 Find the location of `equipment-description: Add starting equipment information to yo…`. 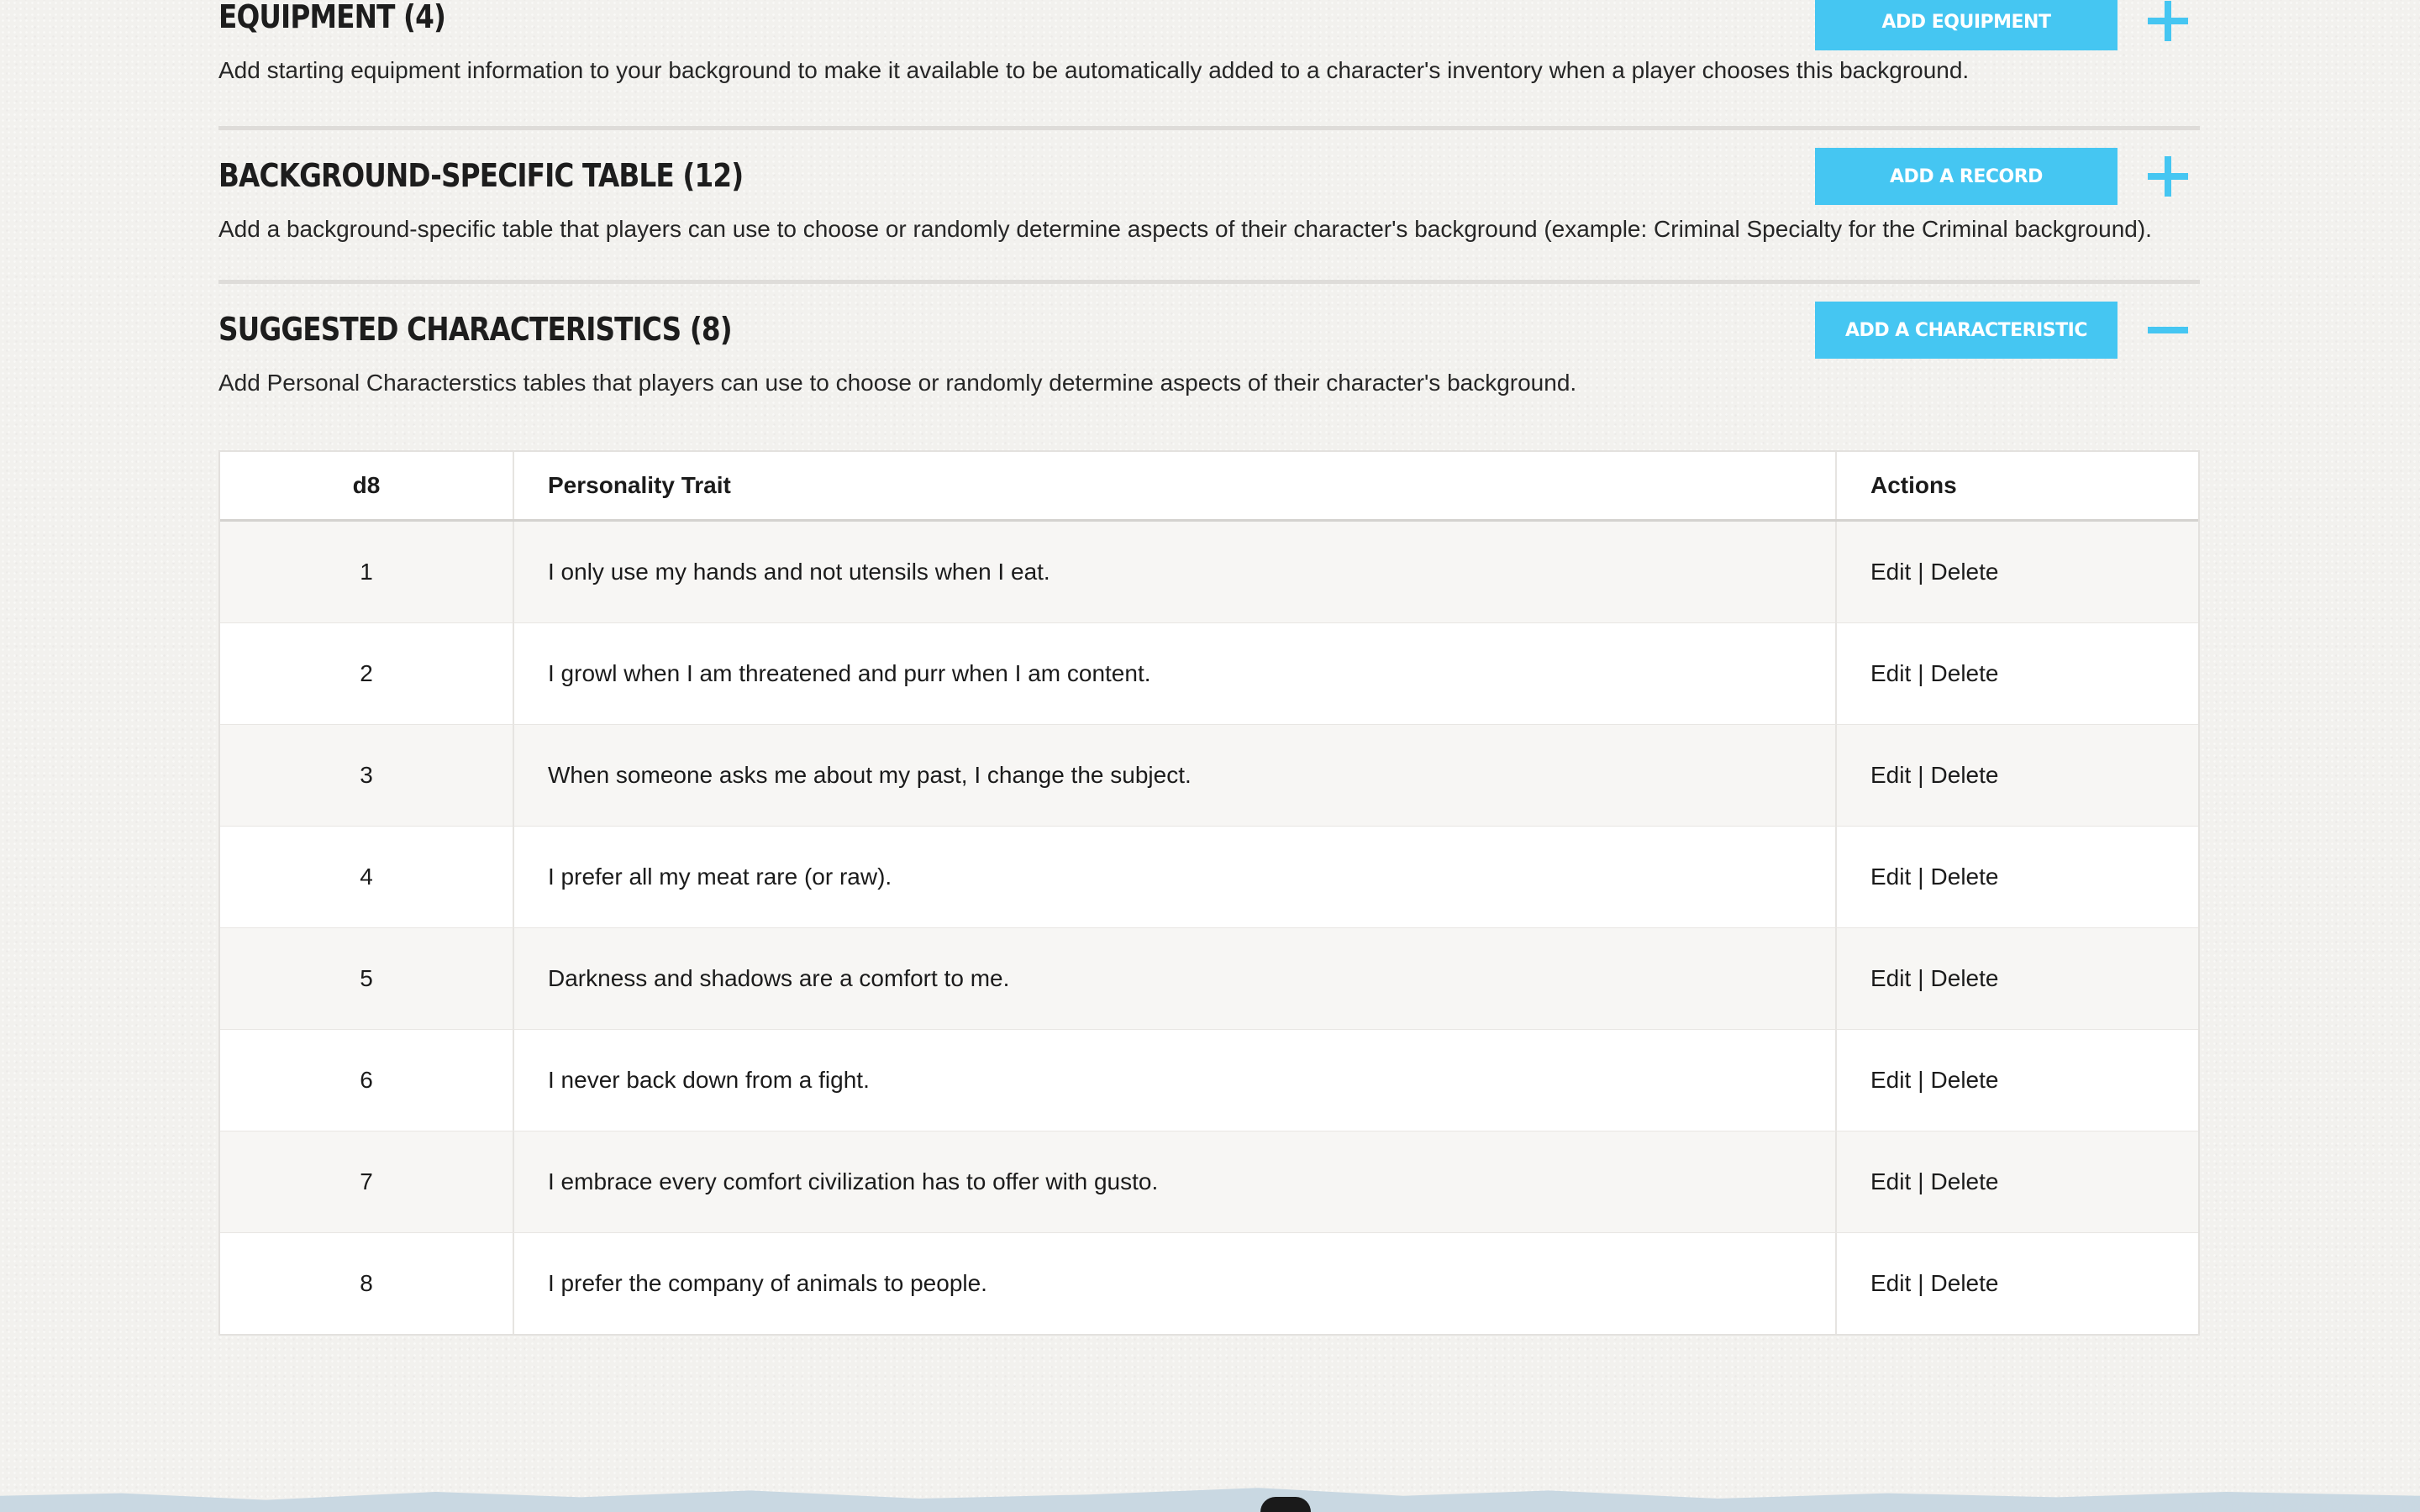

equipment-description: Add starting equipment information to yo… is located at coordinates (1094, 70).